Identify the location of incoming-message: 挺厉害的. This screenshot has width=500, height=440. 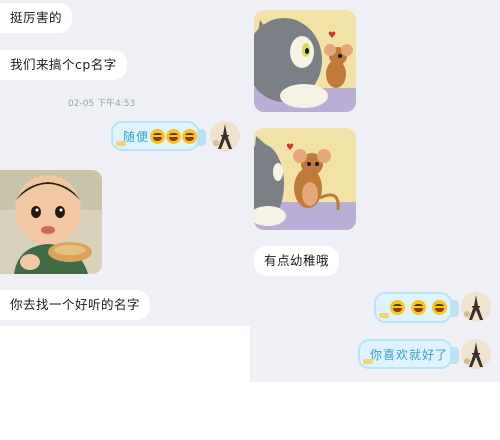
(36, 18).